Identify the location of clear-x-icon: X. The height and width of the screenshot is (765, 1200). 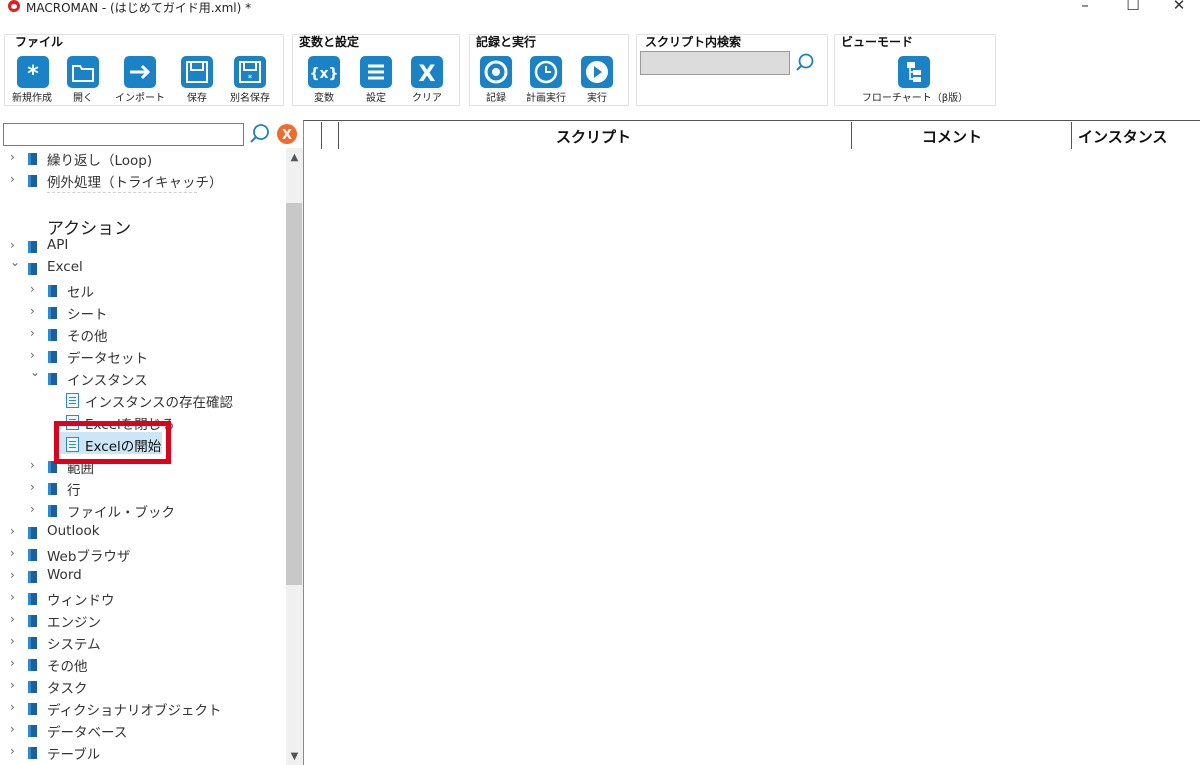
(427, 72).